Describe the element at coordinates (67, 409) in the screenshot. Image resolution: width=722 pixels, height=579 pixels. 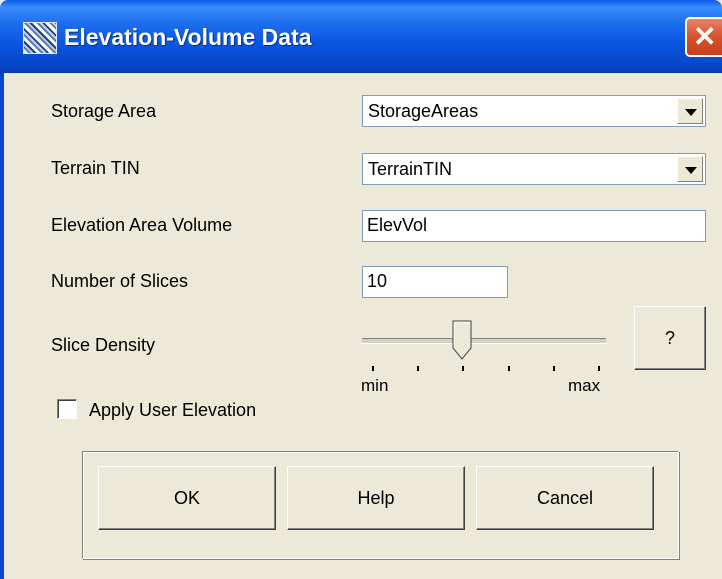
I see `apply-user-elevation-checkbox` at that location.